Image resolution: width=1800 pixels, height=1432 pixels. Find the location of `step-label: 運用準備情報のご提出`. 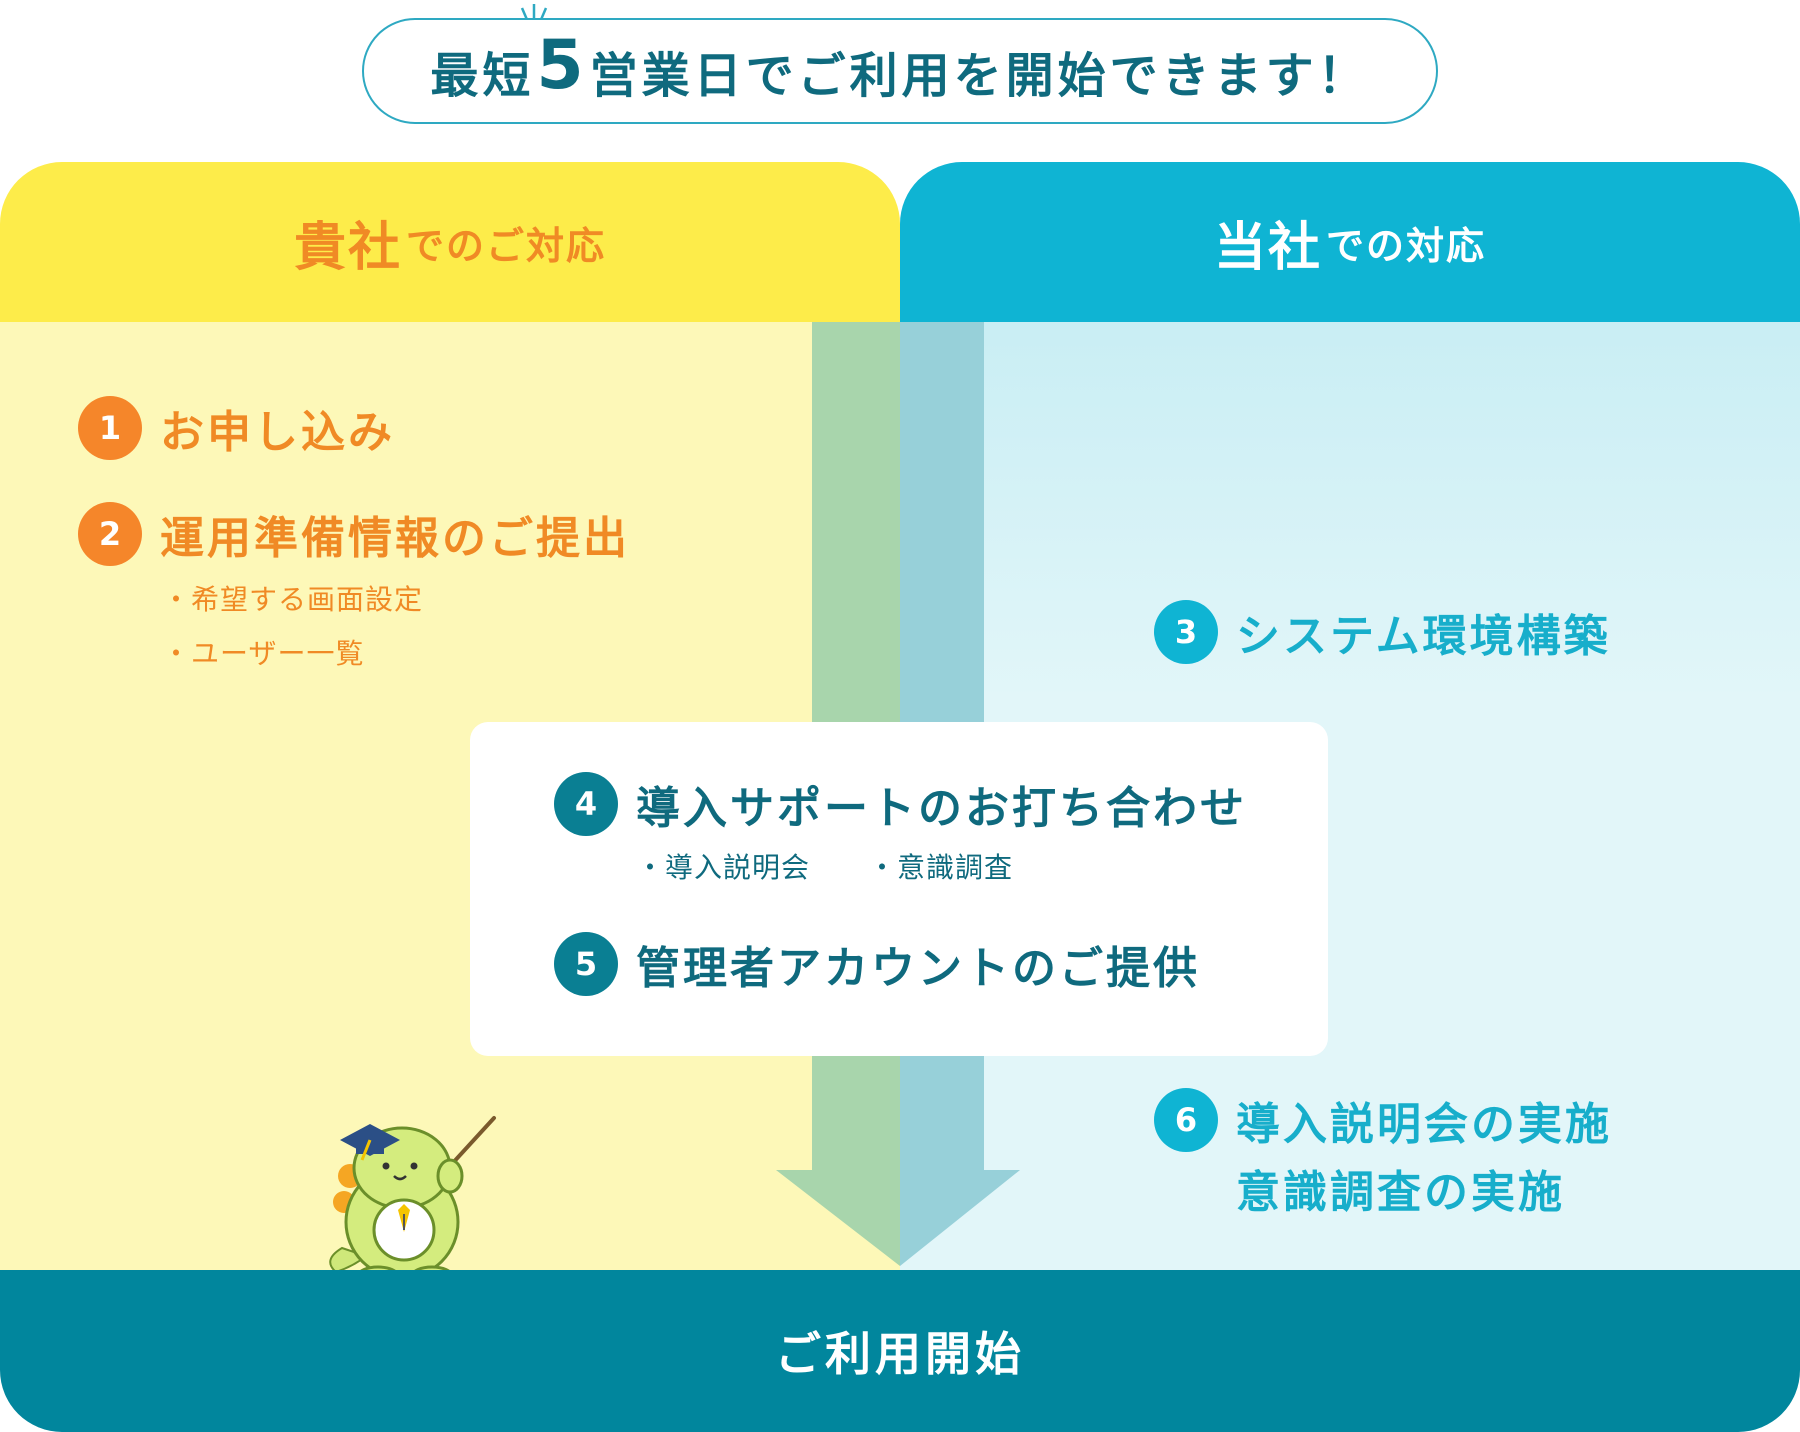

step-label: 運用準備情報のご提出 is located at coordinates (395, 538).